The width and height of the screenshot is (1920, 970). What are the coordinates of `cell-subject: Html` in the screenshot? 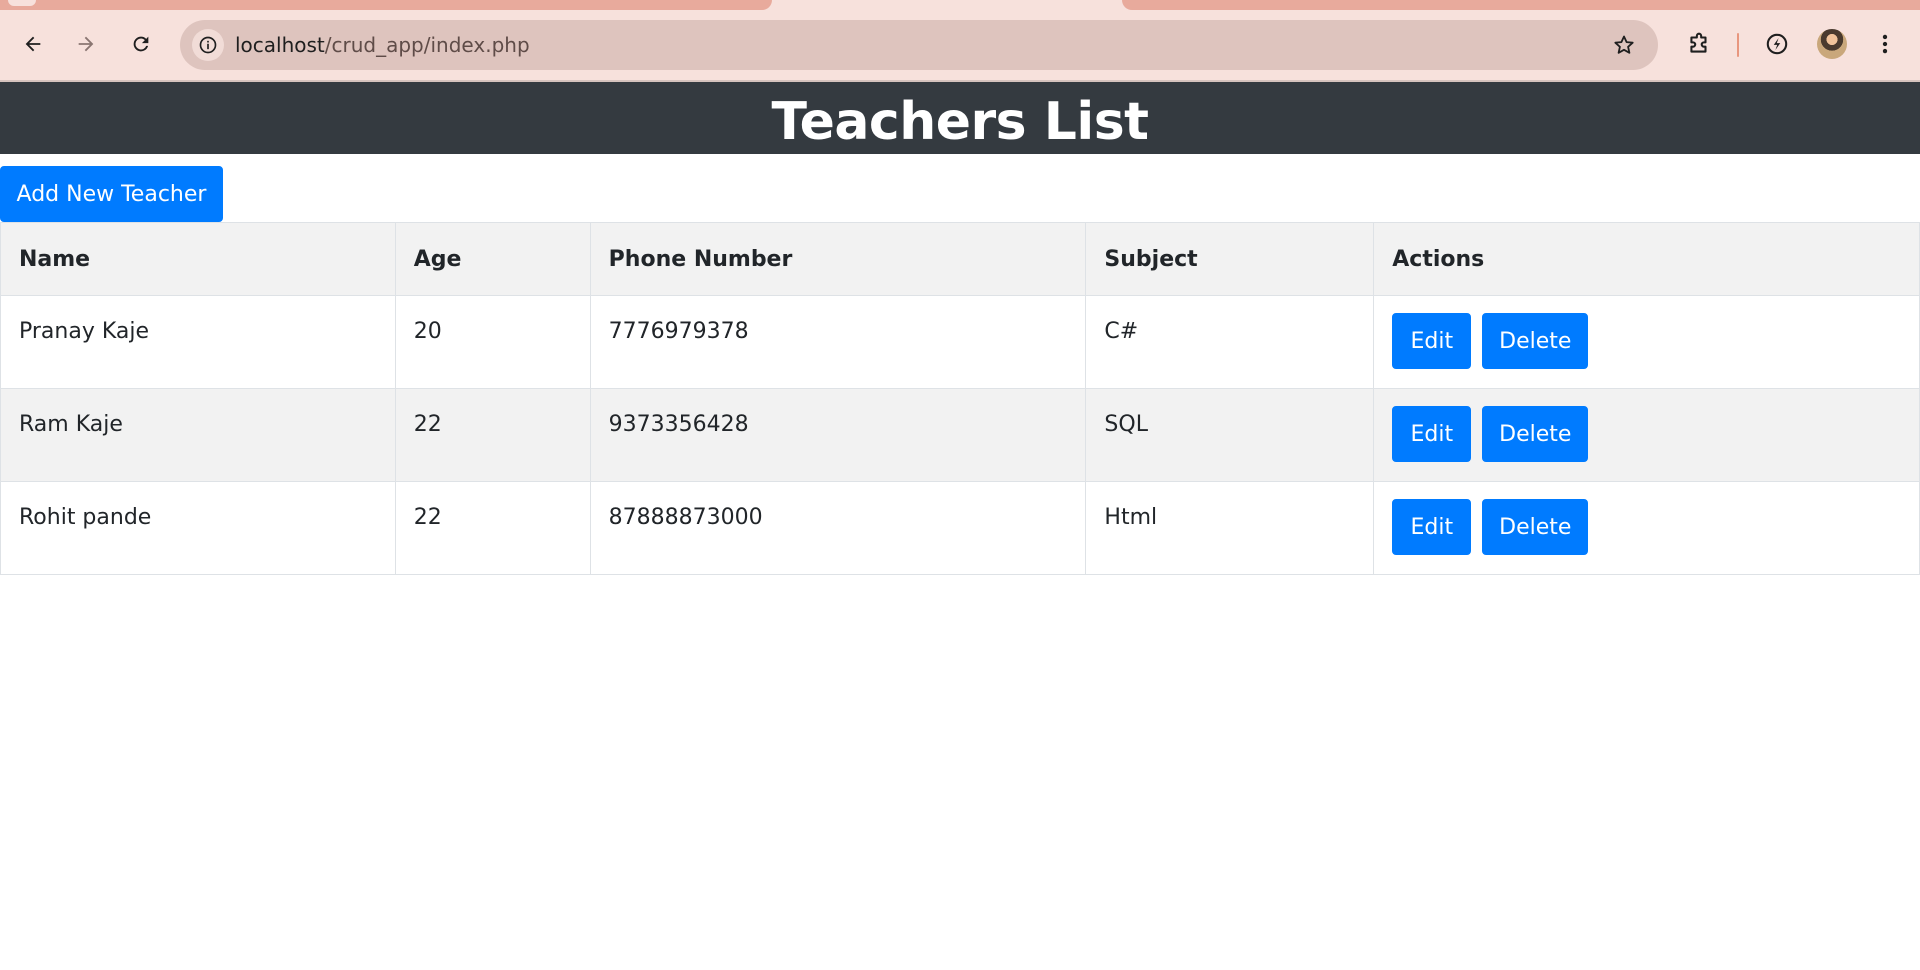 It's located at (1230, 528).